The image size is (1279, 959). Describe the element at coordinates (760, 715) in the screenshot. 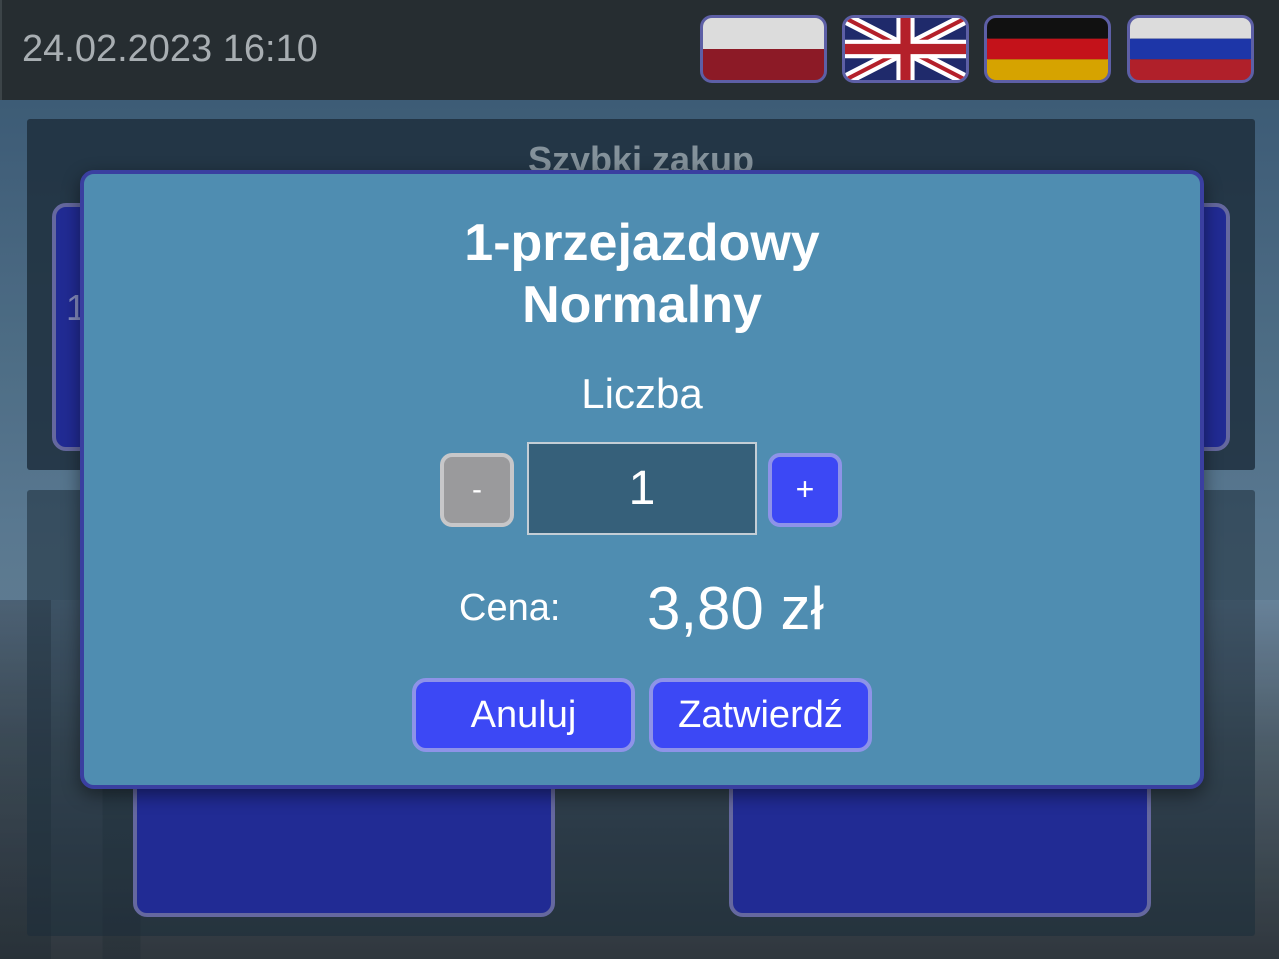

I see `confirm-button: Zatwierdź` at that location.